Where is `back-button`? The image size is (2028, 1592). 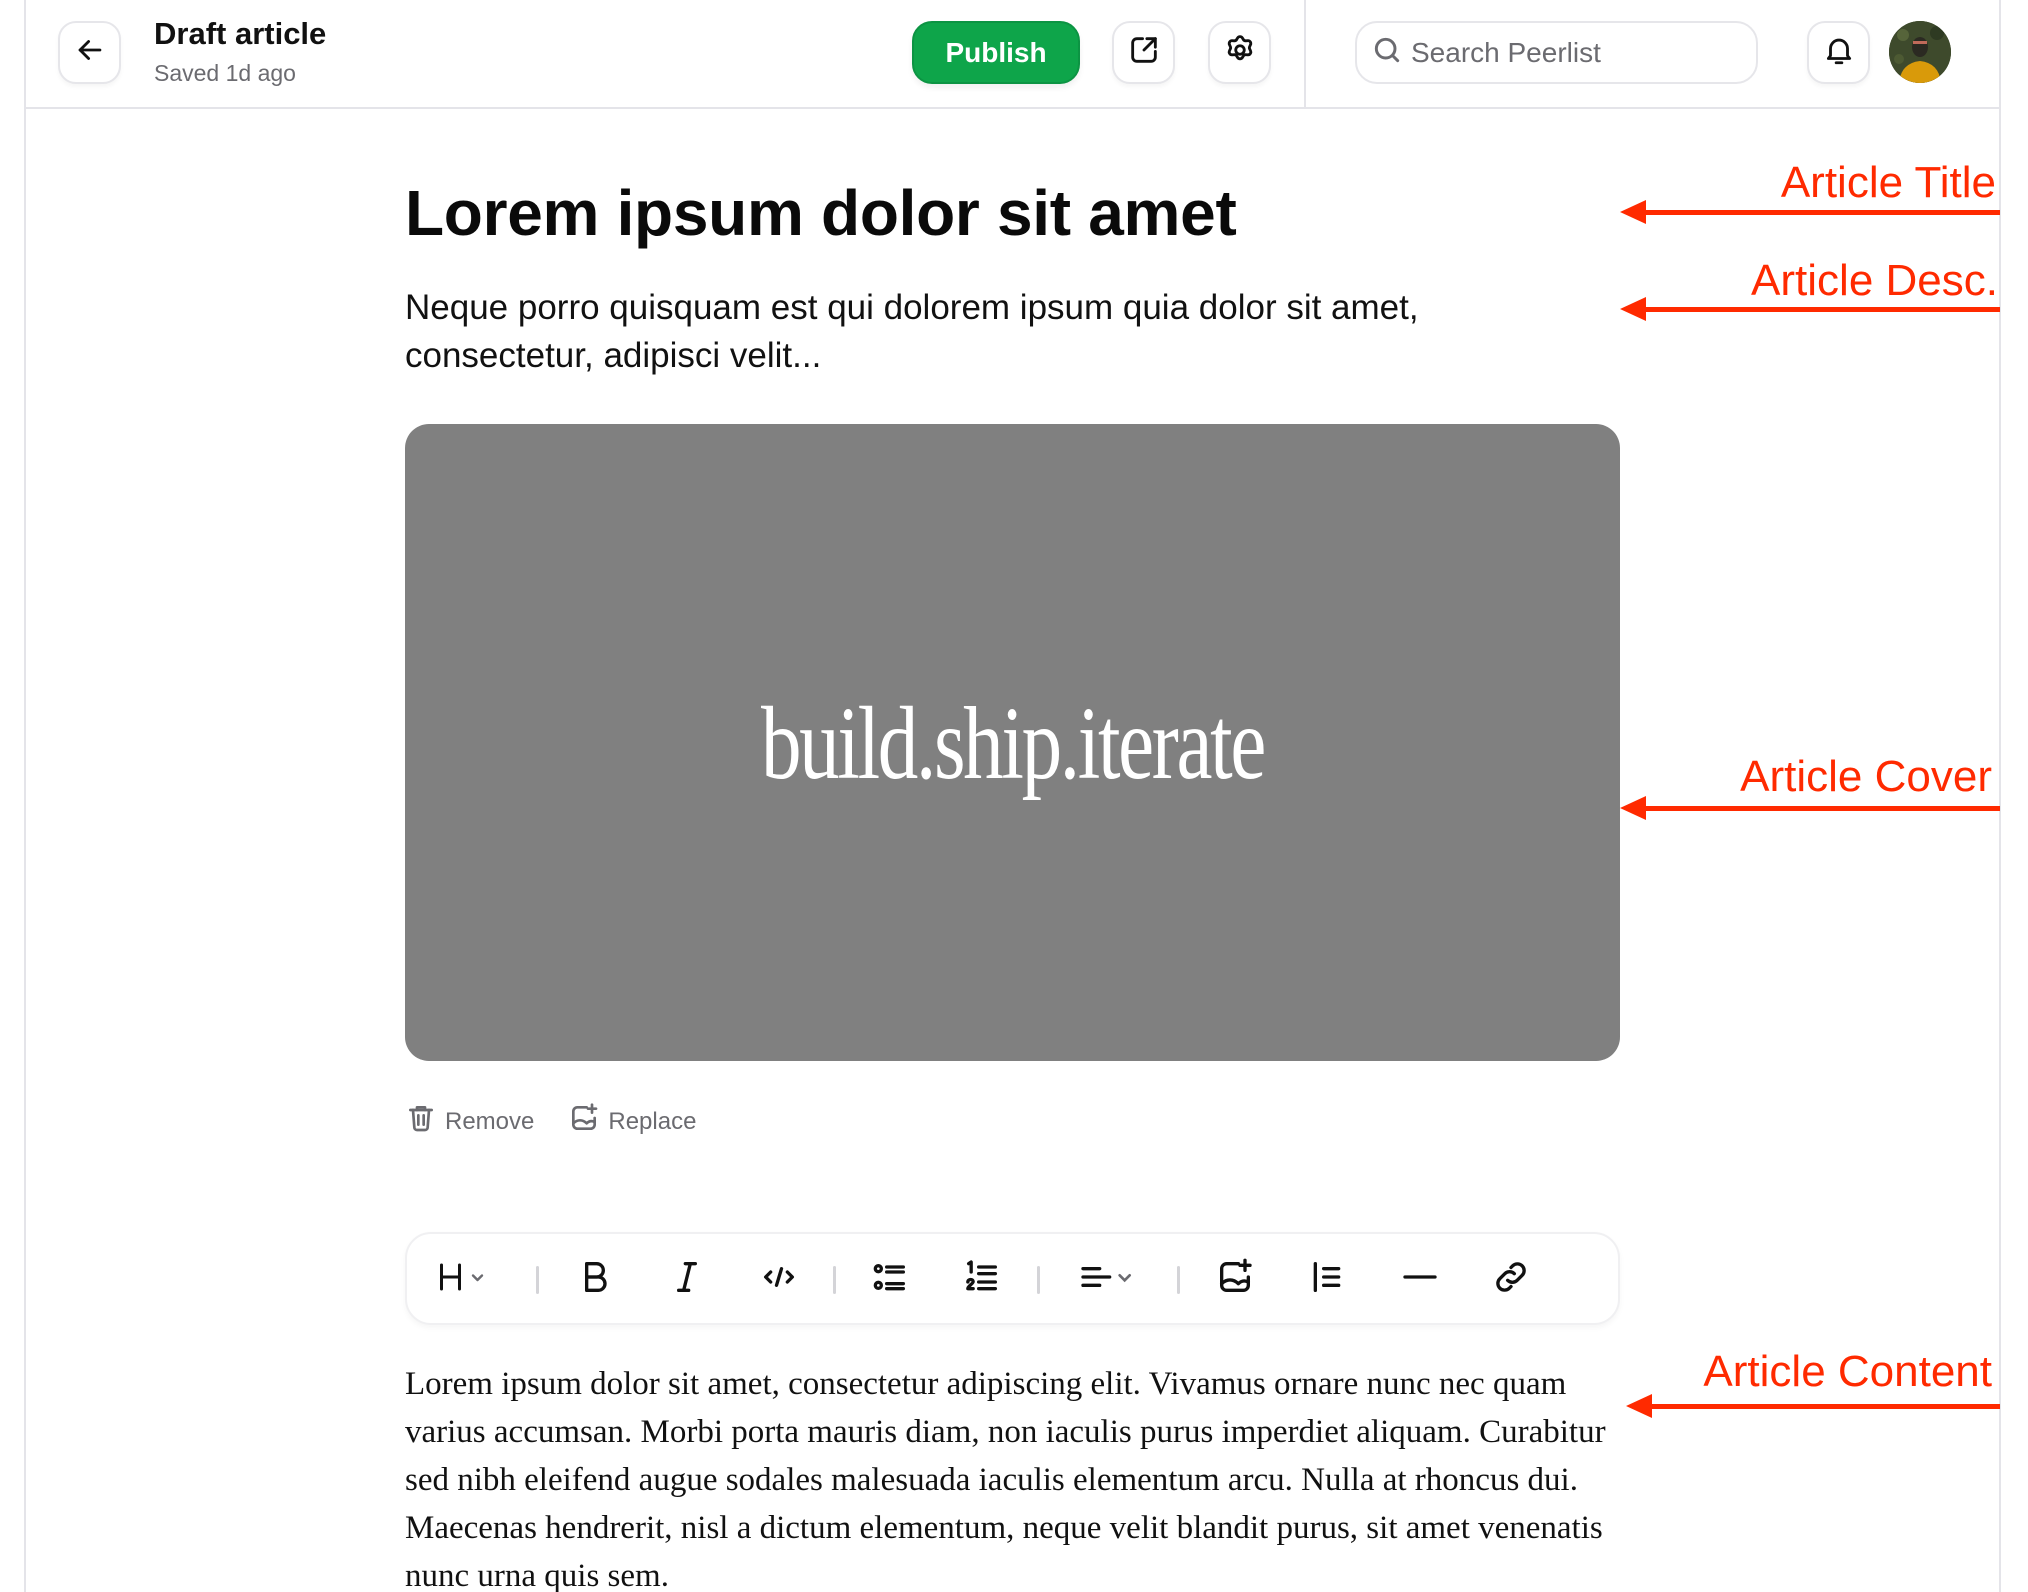
back-button is located at coordinates (89, 52).